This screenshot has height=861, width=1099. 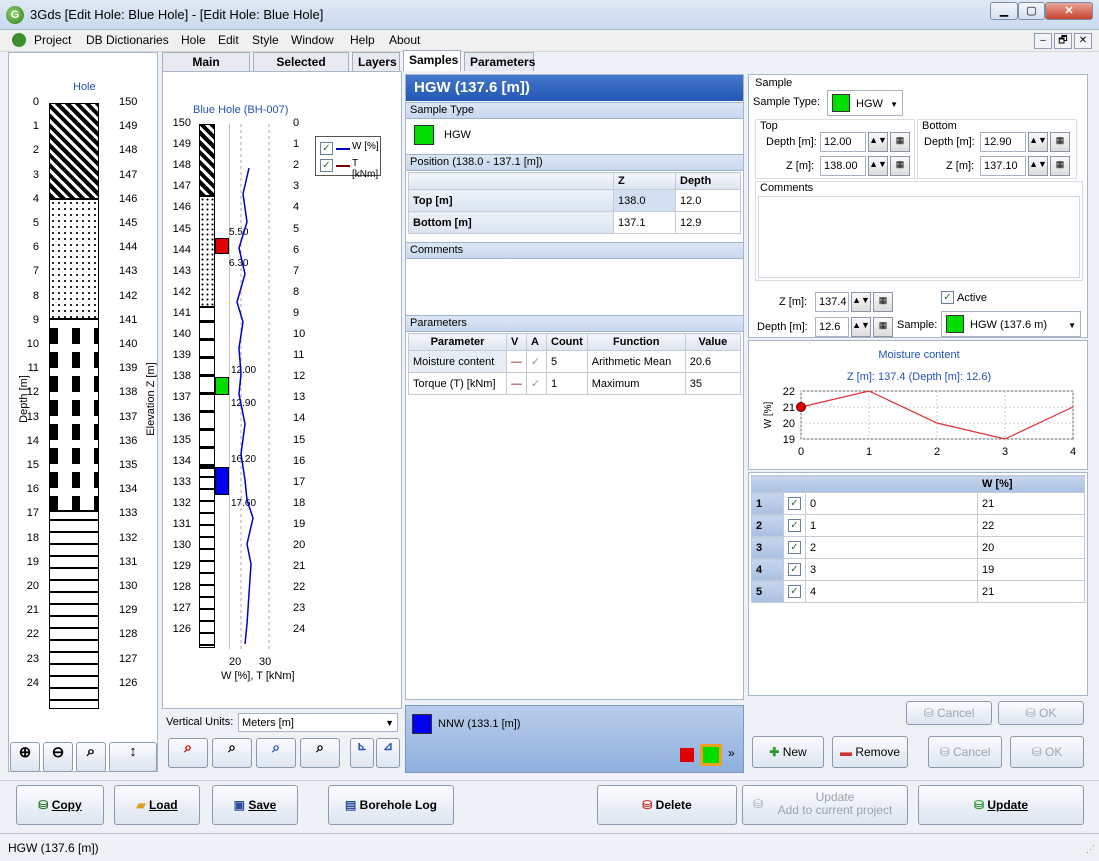 I want to click on depth-input: 12.6, so click(x=832, y=327).